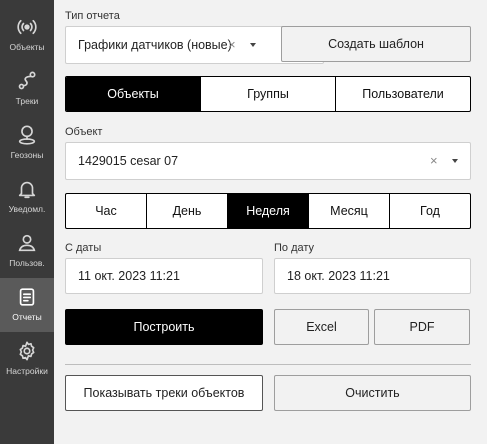  I want to click on sidebar: Объекты Треки Геозоны Уведомл. Пользов., so click(27, 222).